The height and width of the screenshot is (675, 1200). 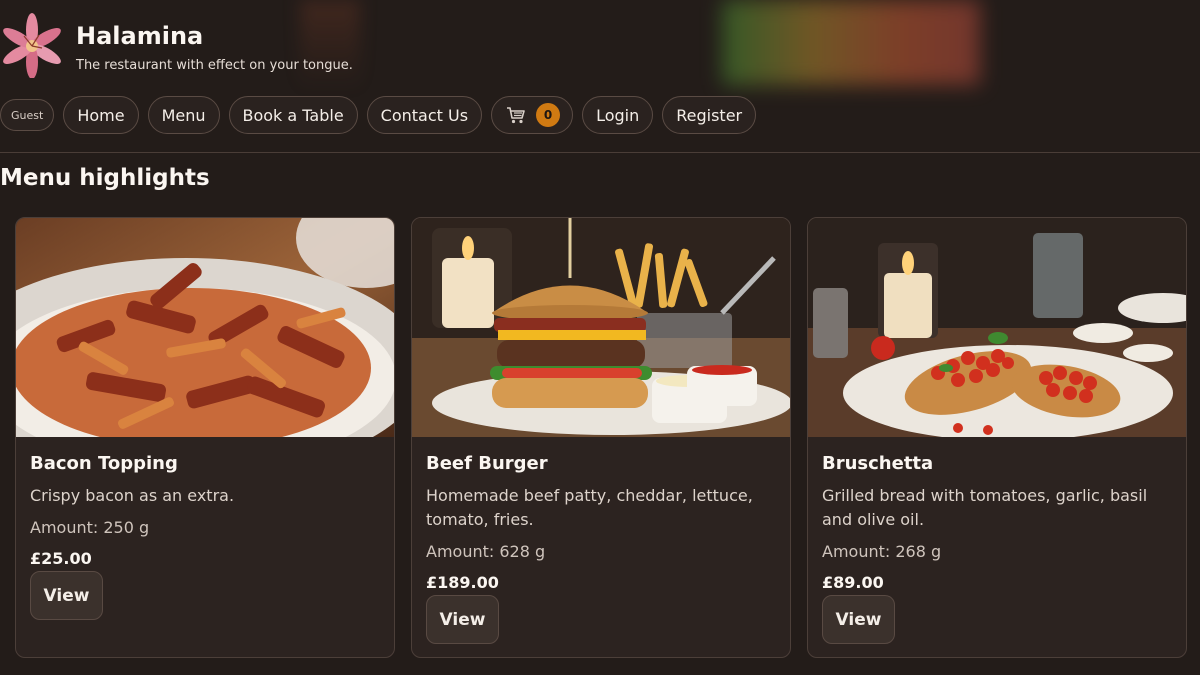 What do you see at coordinates (487, 463) in the screenshot?
I see `menu-item-title: Beef Burger` at bounding box center [487, 463].